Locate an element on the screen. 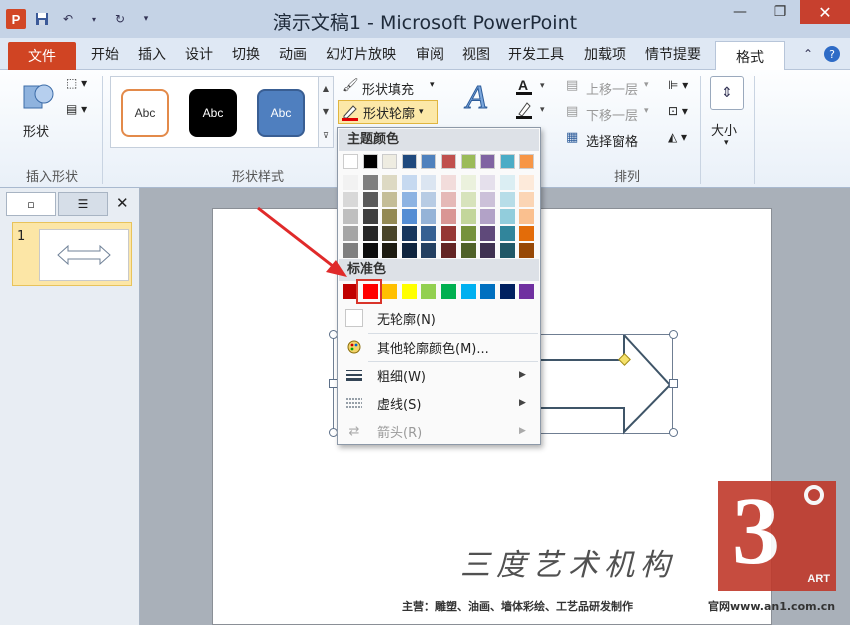  tab-file: 文件 is located at coordinates (42, 56).